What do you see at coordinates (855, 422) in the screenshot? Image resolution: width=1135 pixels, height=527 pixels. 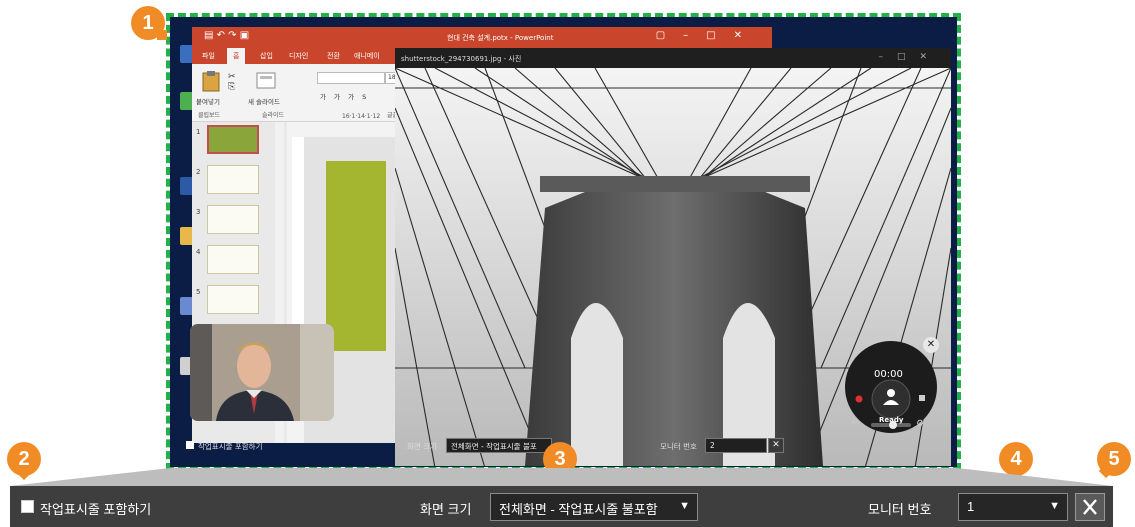 I see `cam-toggle: on` at bounding box center [855, 422].